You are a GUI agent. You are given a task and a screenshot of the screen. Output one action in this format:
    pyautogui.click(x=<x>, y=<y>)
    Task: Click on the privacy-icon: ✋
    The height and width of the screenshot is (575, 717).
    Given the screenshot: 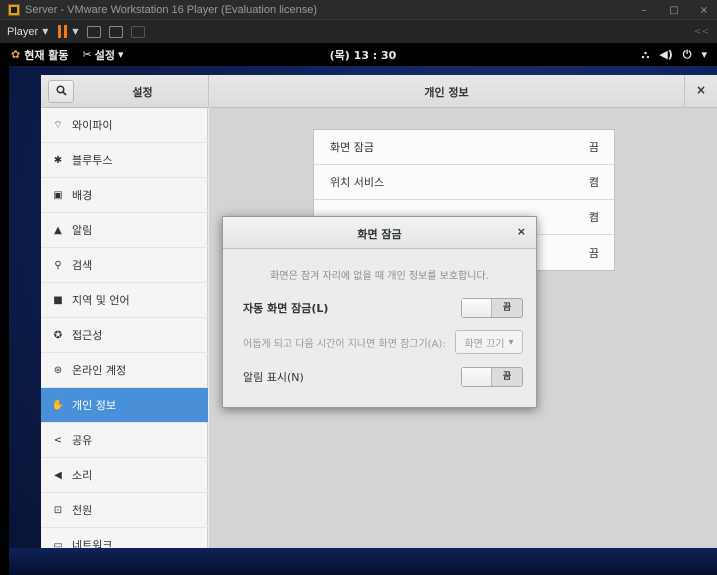 What is the action you would take?
    pyautogui.click(x=58, y=405)
    